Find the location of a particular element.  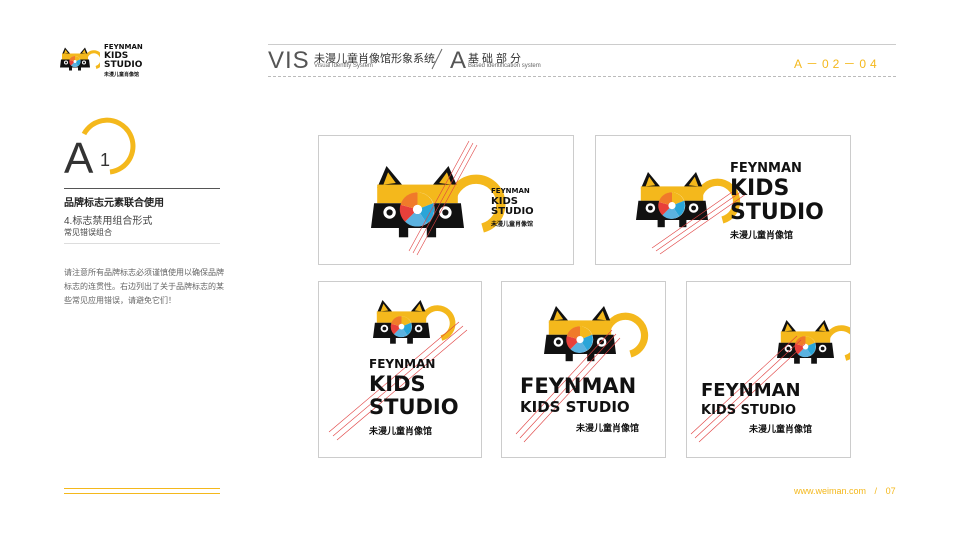

error-example-4: FEYNMAN KIDS STUDIO 未漫儿童肖像馆 is located at coordinates (583, 369).